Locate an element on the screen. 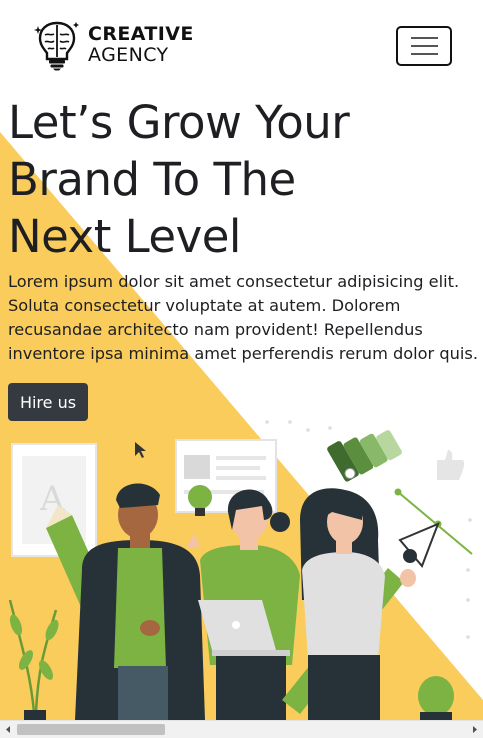  brain-lightbulb-icon is located at coordinates (56, 46).